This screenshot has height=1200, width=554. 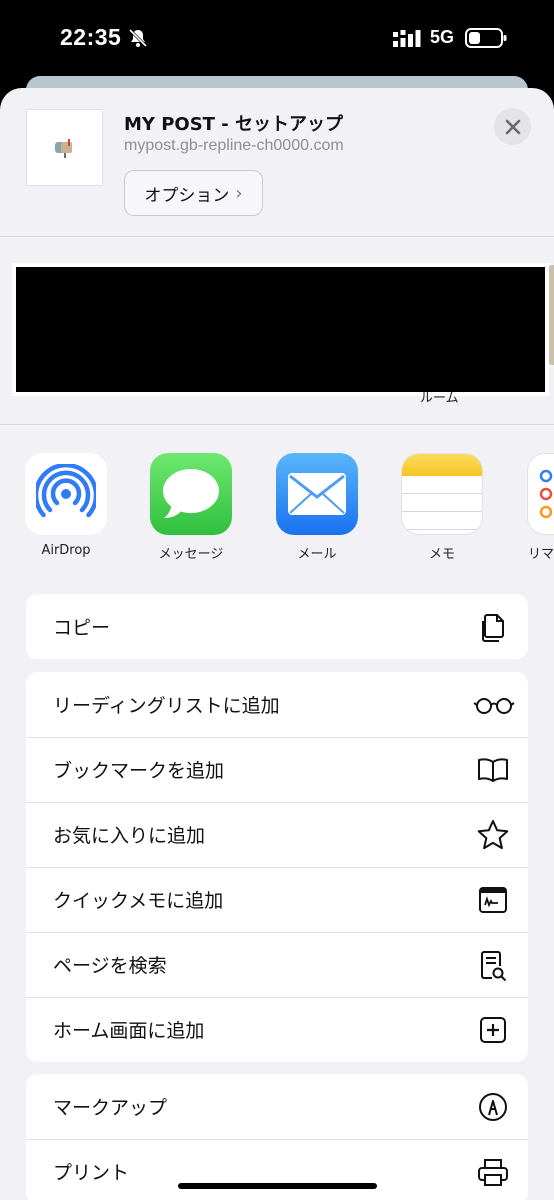 What do you see at coordinates (277, 1169) in the screenshot?
I see `print-action: プリント` at bounding box center [277, 1169].